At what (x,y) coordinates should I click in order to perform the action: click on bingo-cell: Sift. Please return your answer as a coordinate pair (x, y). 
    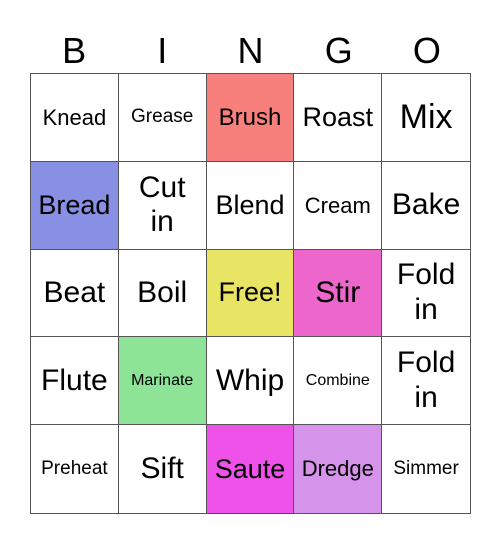
    Looking at the image, I should click on (162, 469).